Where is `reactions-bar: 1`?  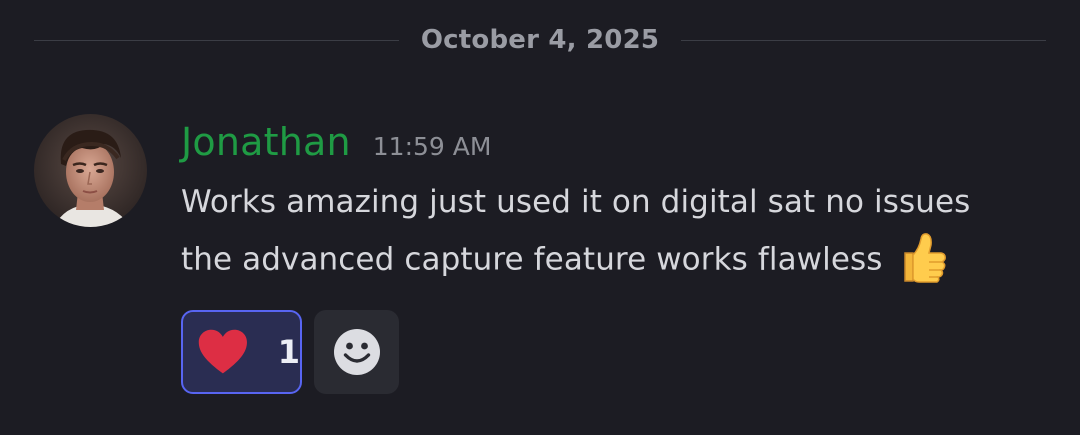 reactions-bar: 1 is located at coordinates (290, 352).